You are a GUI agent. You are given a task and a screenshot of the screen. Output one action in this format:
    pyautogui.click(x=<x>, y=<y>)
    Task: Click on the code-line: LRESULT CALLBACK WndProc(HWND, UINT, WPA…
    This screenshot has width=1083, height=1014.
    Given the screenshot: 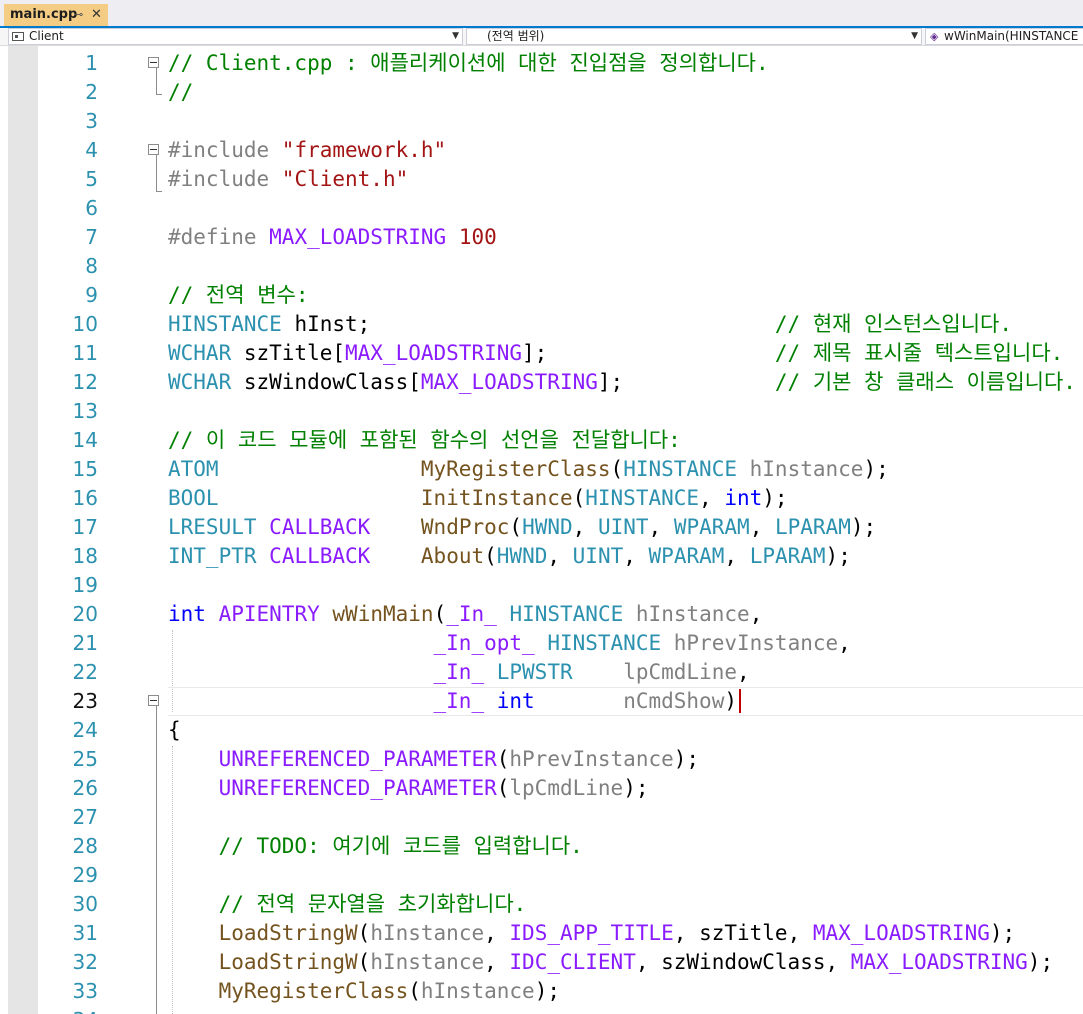 What is the action you would take?
    pyautogui.click(x=522, y=527)
    